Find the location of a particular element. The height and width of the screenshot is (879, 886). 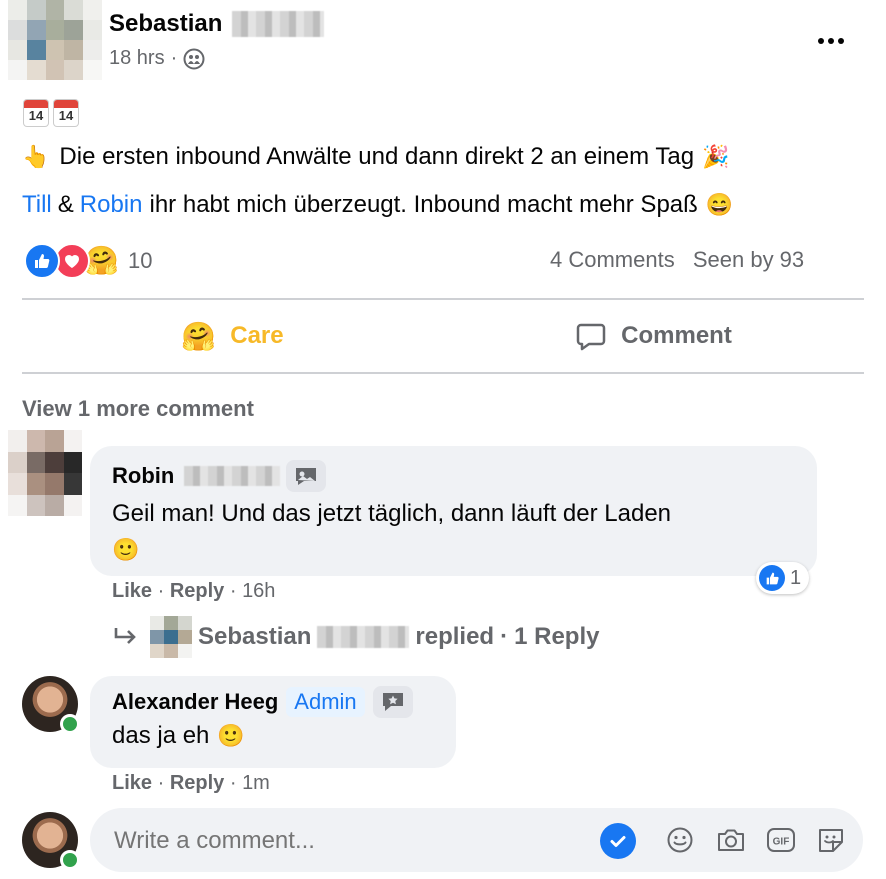

sticker-icon is located at coordinates (831, 842).